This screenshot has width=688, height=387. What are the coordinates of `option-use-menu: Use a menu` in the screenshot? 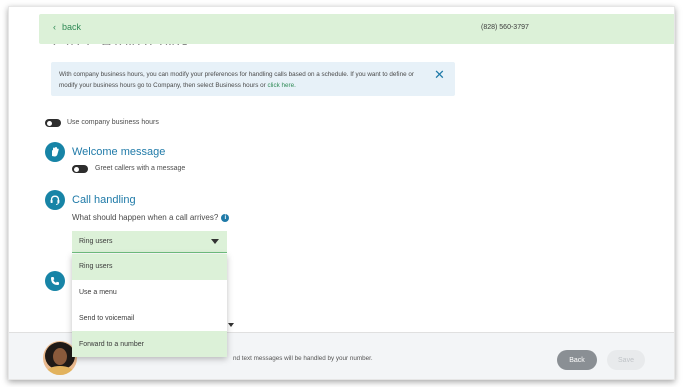 It's located at (149, 292).